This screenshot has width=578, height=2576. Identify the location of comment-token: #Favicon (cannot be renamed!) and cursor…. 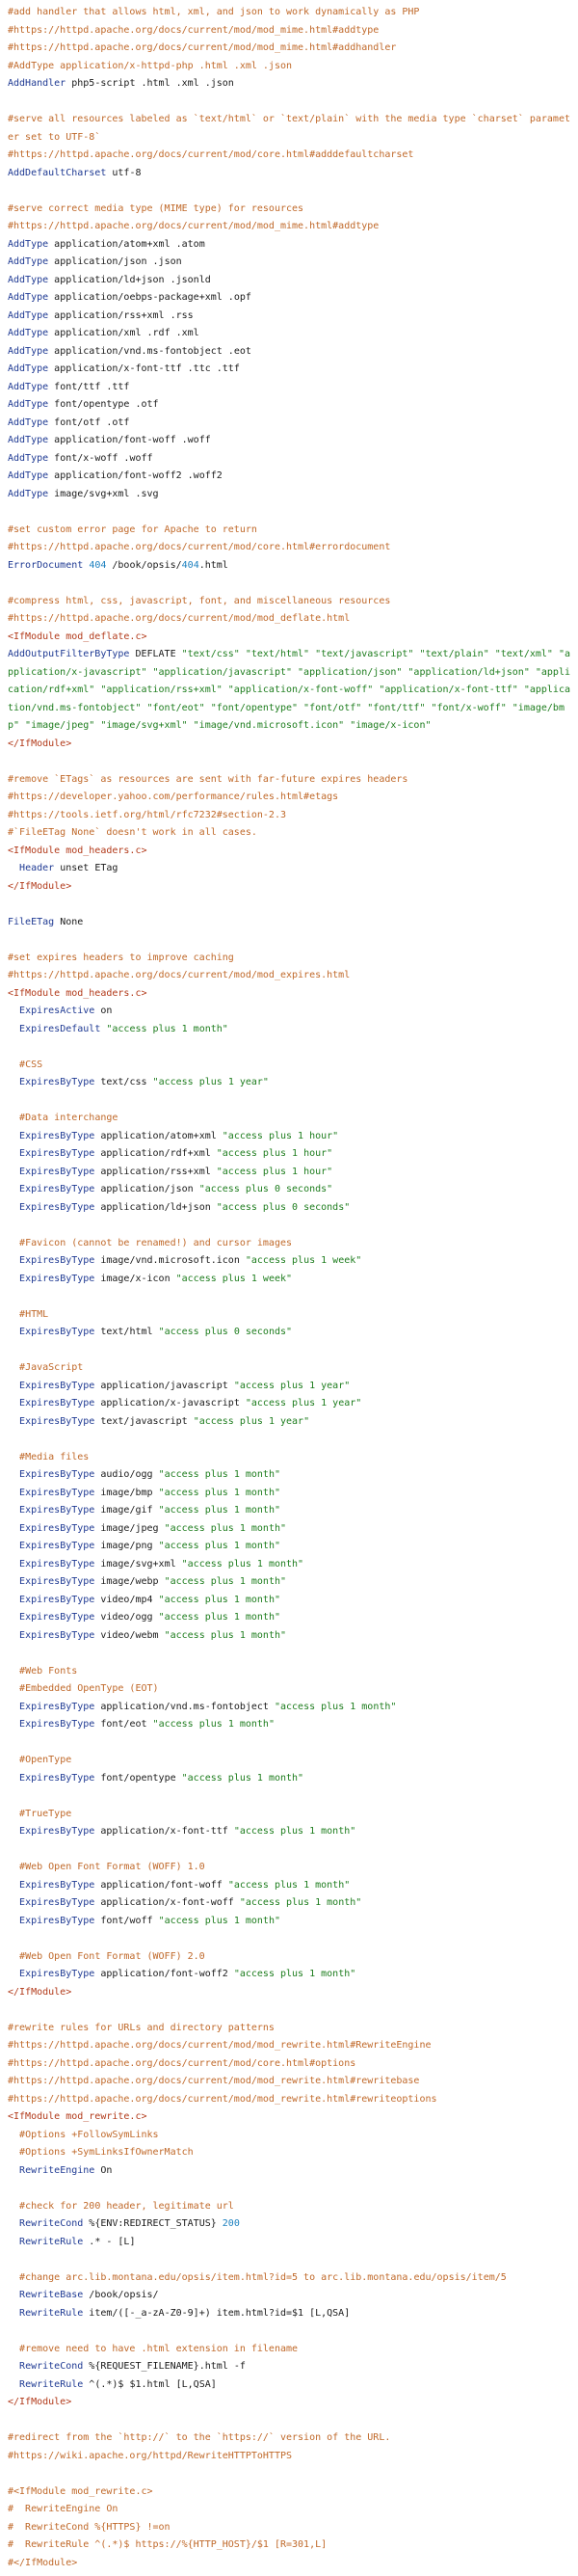
(156, 1242).